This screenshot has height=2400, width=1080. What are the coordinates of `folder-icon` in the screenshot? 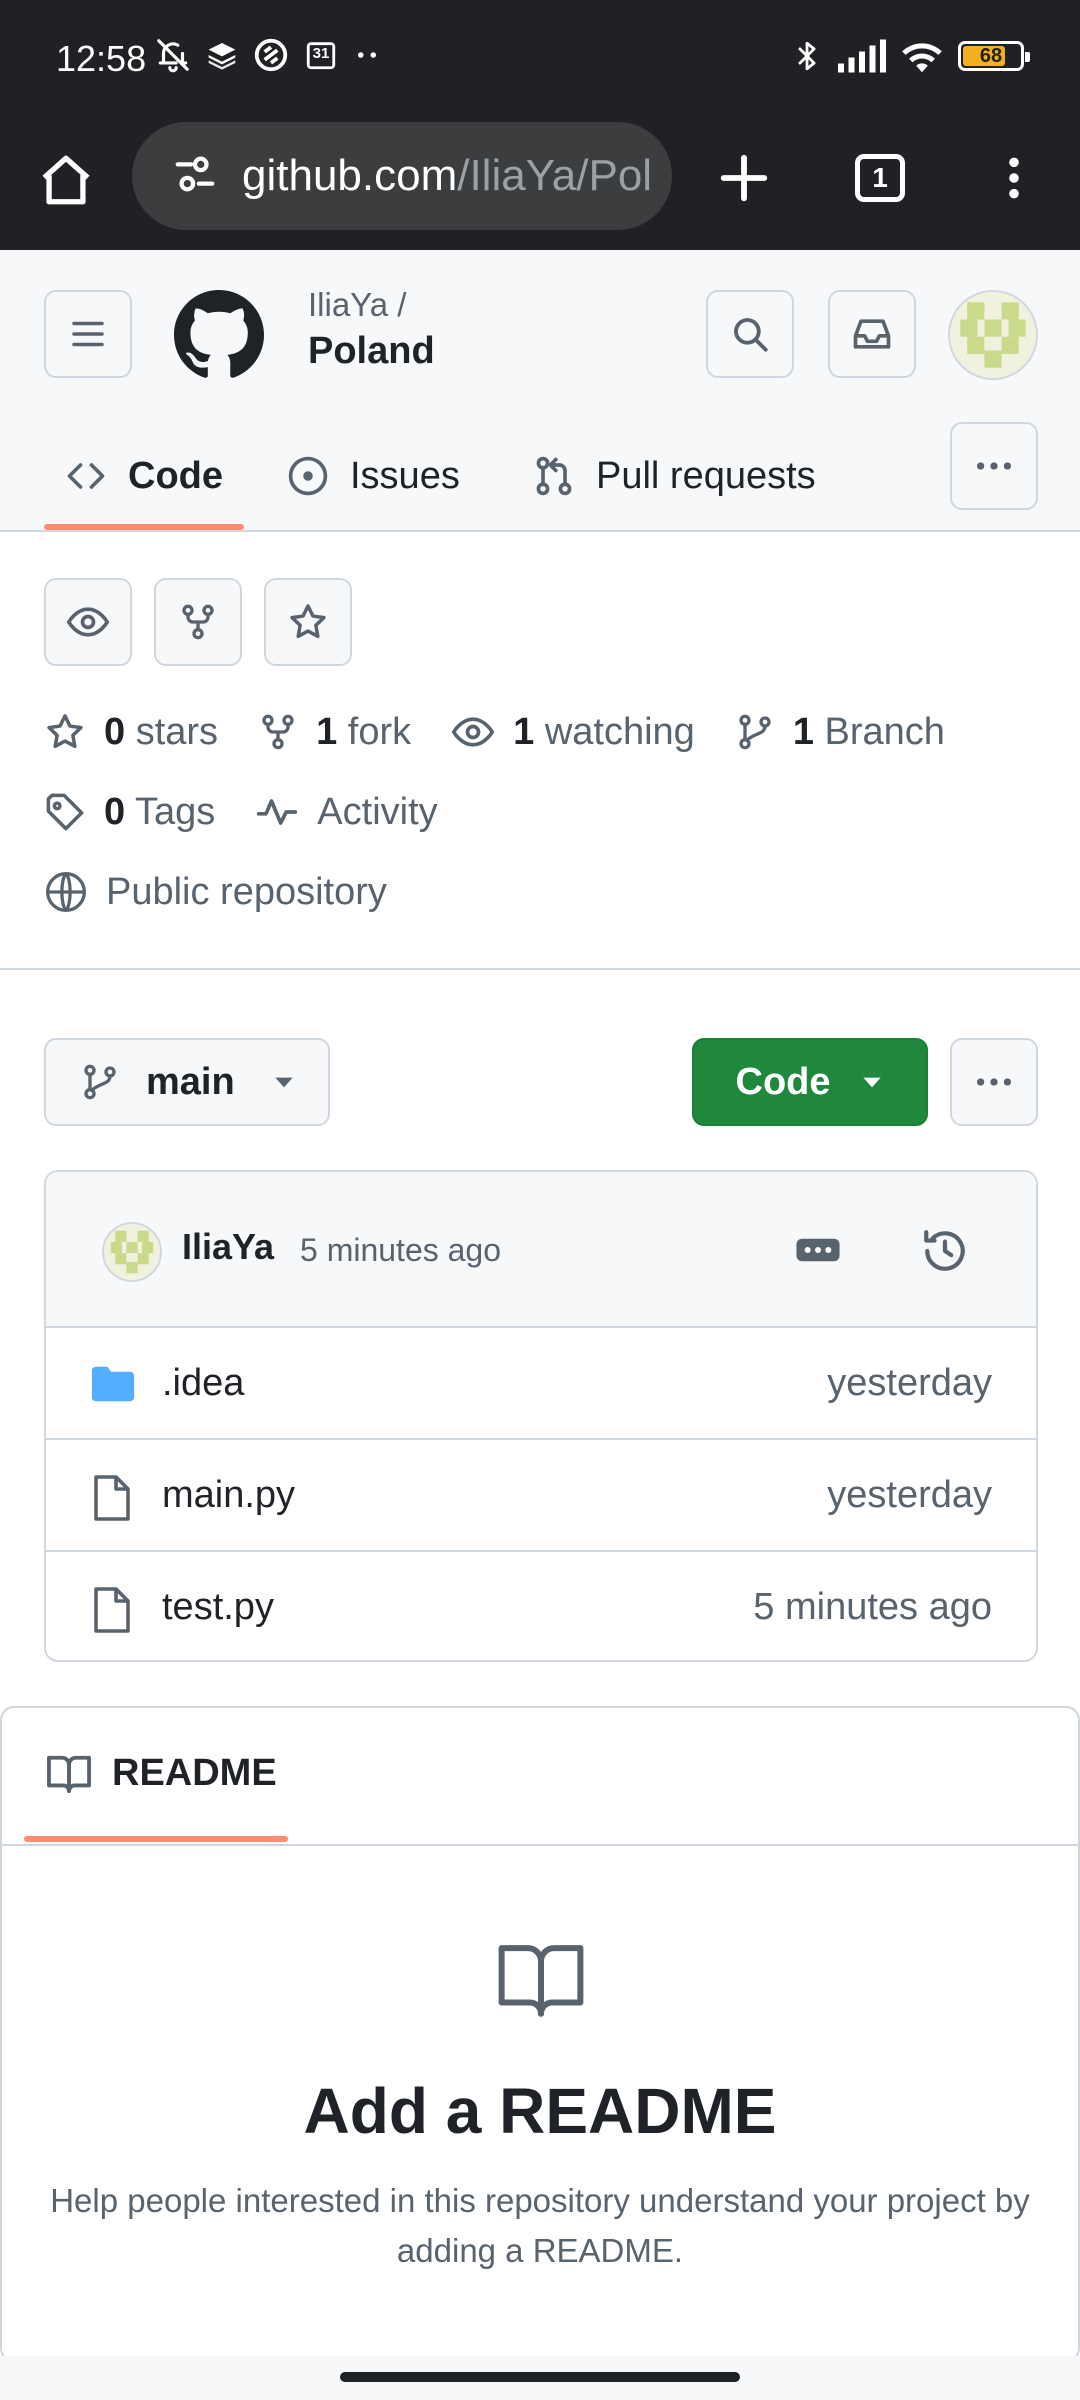 It's located at (113, 1384).